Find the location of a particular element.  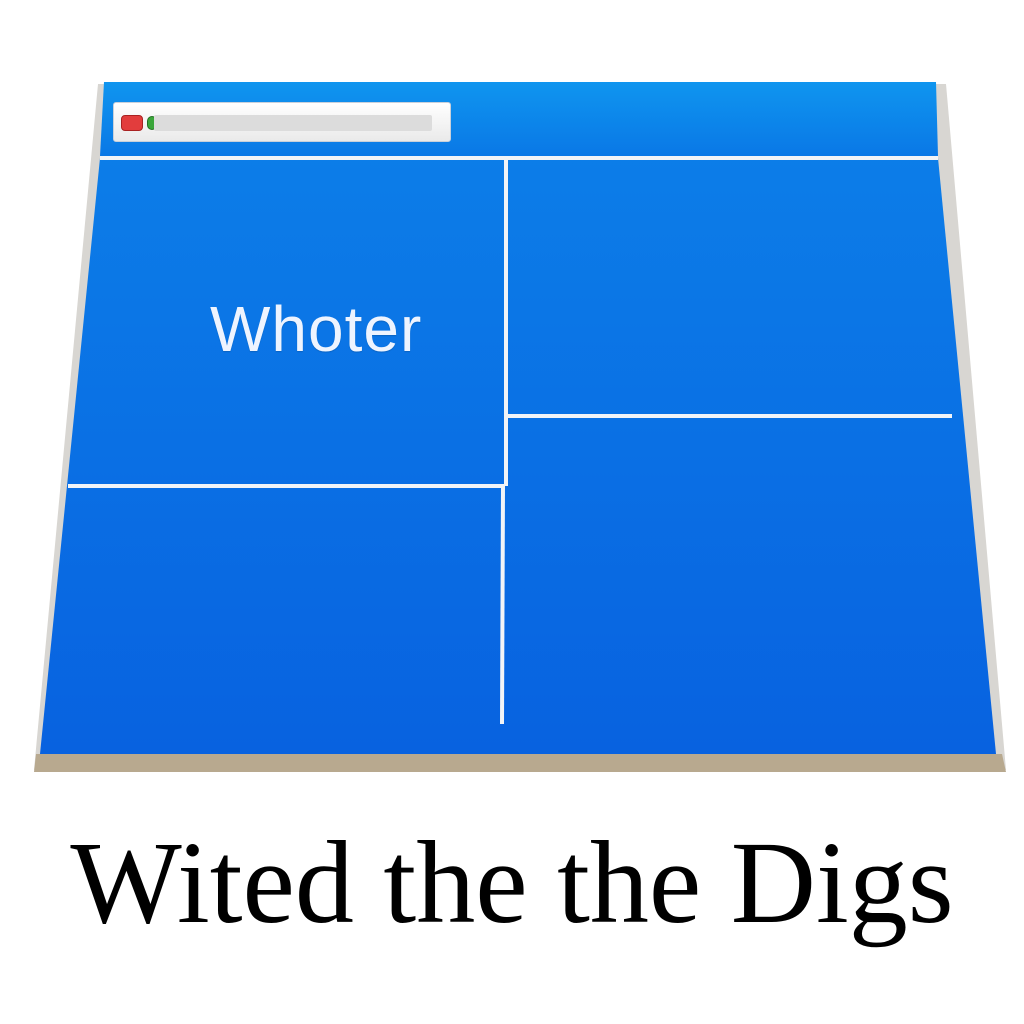

address-bar is located at coordinates (282, 122).